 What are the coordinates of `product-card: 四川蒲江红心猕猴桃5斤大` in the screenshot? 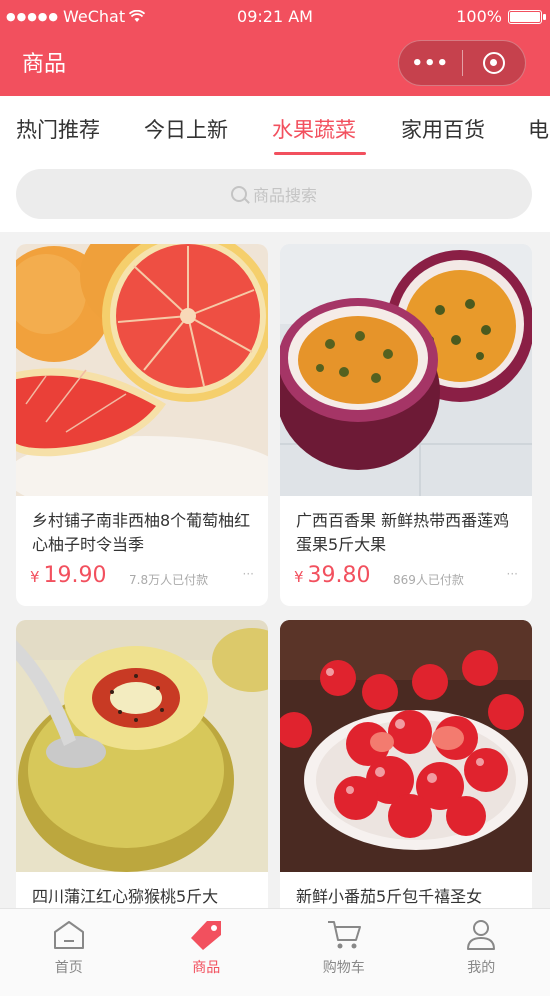 It's located at (142, 770).